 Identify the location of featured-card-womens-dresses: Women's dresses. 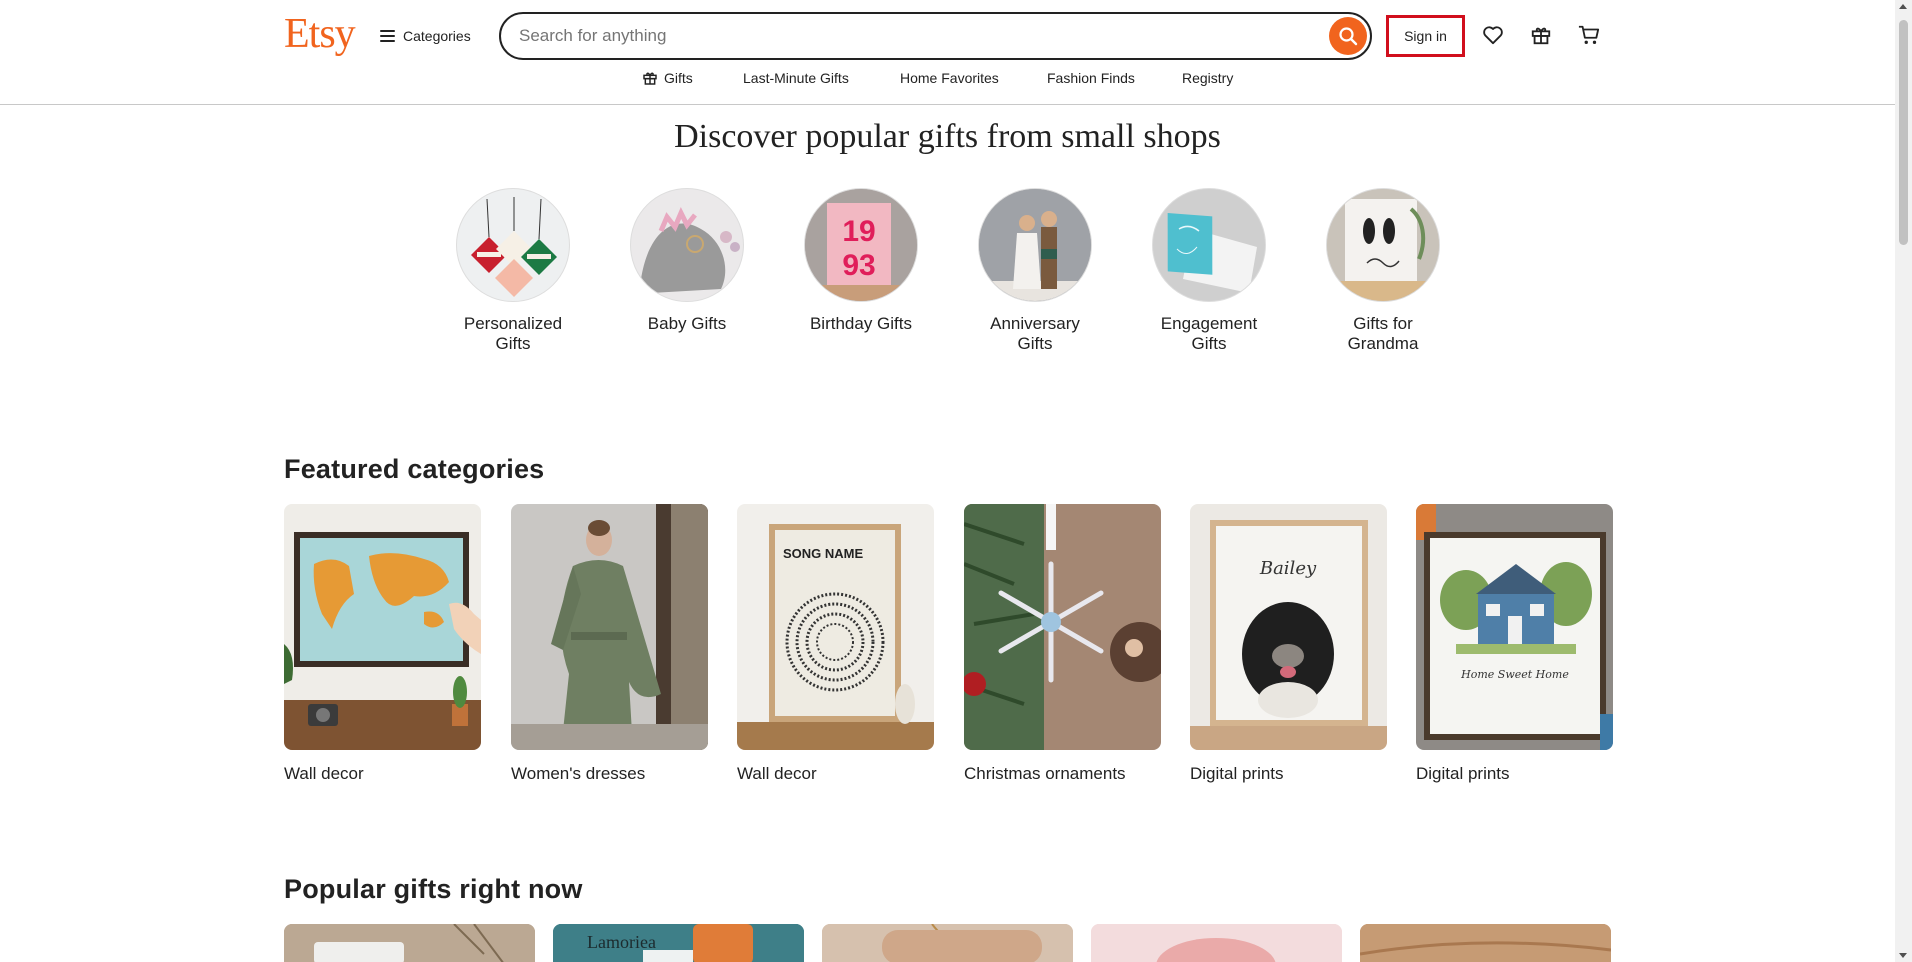
(609, 644).